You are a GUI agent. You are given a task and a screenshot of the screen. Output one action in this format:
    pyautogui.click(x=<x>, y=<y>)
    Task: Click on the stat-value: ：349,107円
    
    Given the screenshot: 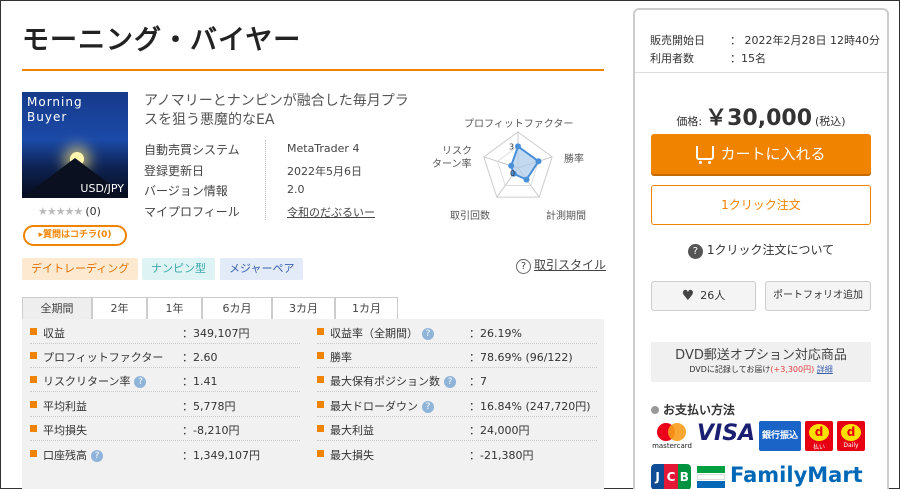 What is the action you would take?
    pyautogui.click(x=216, y=333)
    